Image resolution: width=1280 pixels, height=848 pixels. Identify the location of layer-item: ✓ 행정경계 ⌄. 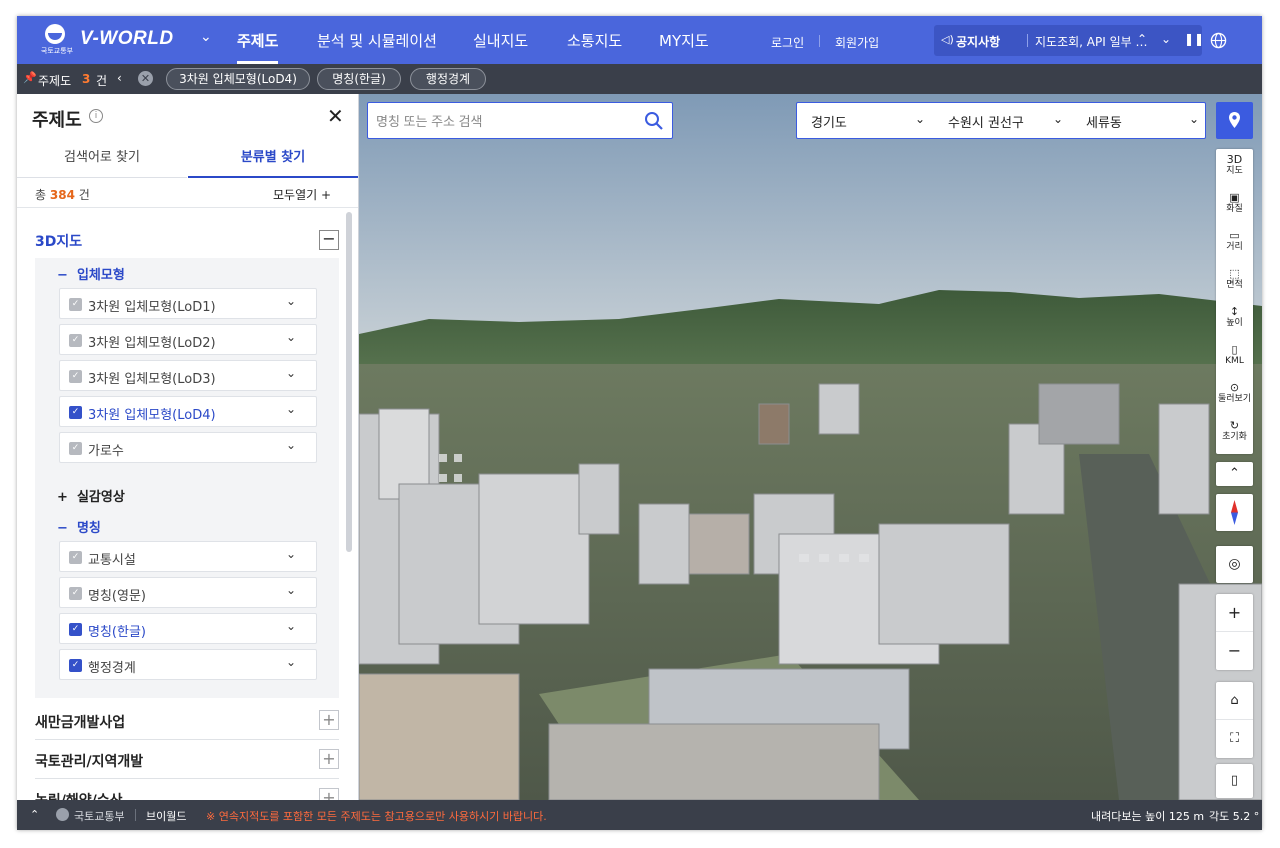
(188, 664).